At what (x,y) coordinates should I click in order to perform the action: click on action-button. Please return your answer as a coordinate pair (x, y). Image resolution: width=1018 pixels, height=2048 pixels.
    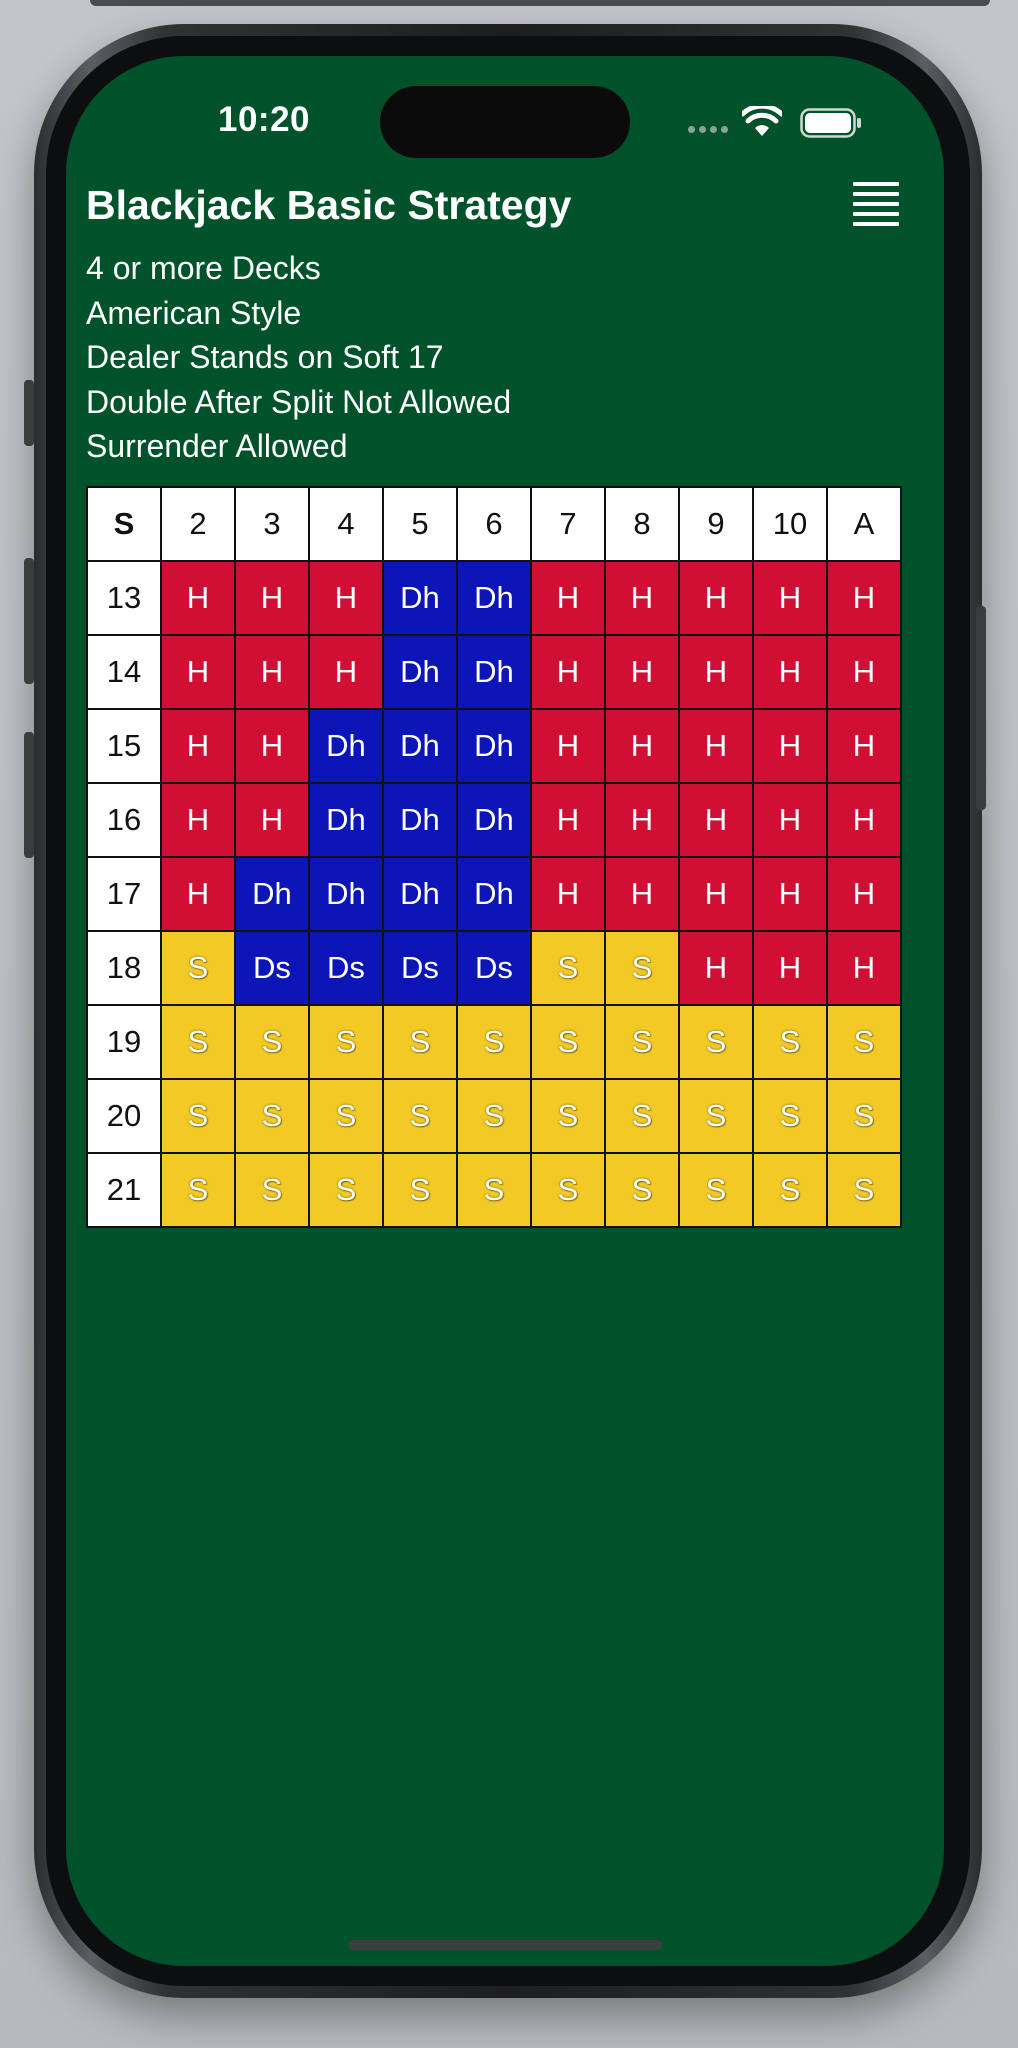
    Looking at the image, I should click on (29, 413).